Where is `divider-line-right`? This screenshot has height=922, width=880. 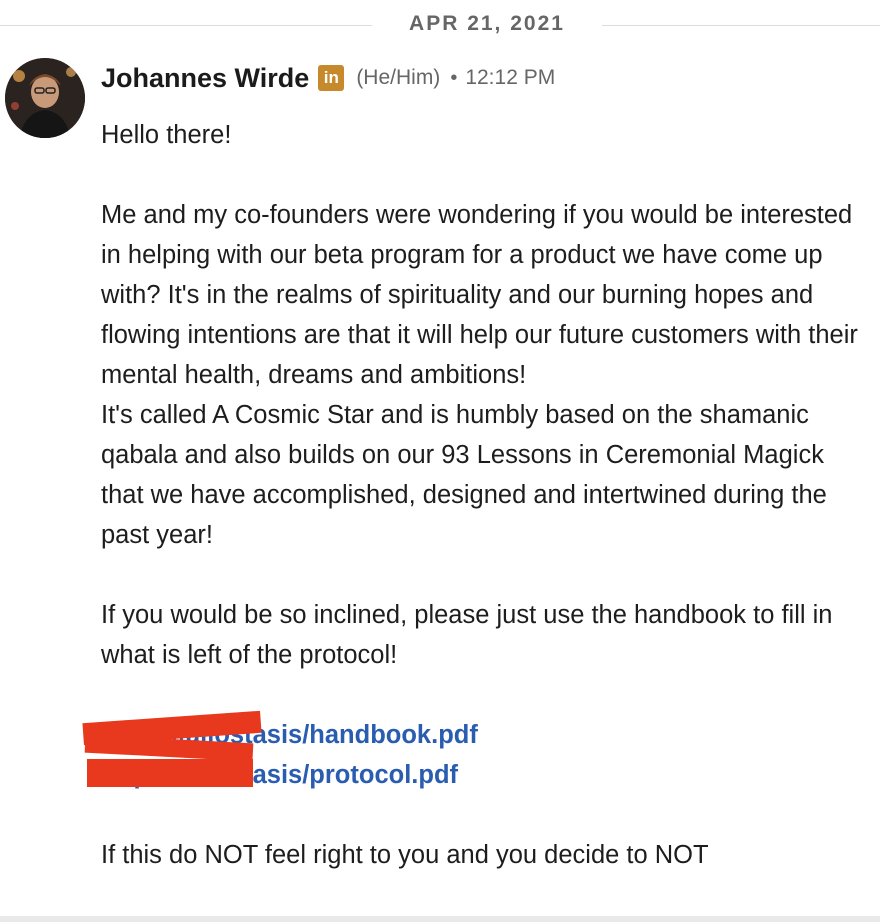
divider-line-right is located at coordinates (741, 25).